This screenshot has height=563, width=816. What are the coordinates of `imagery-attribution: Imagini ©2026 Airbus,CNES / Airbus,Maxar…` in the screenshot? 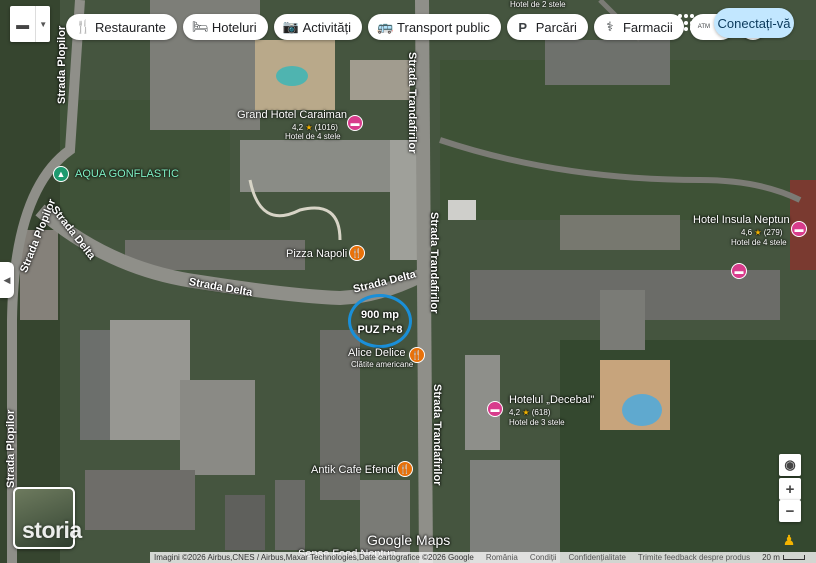 It's located at (314, 557).